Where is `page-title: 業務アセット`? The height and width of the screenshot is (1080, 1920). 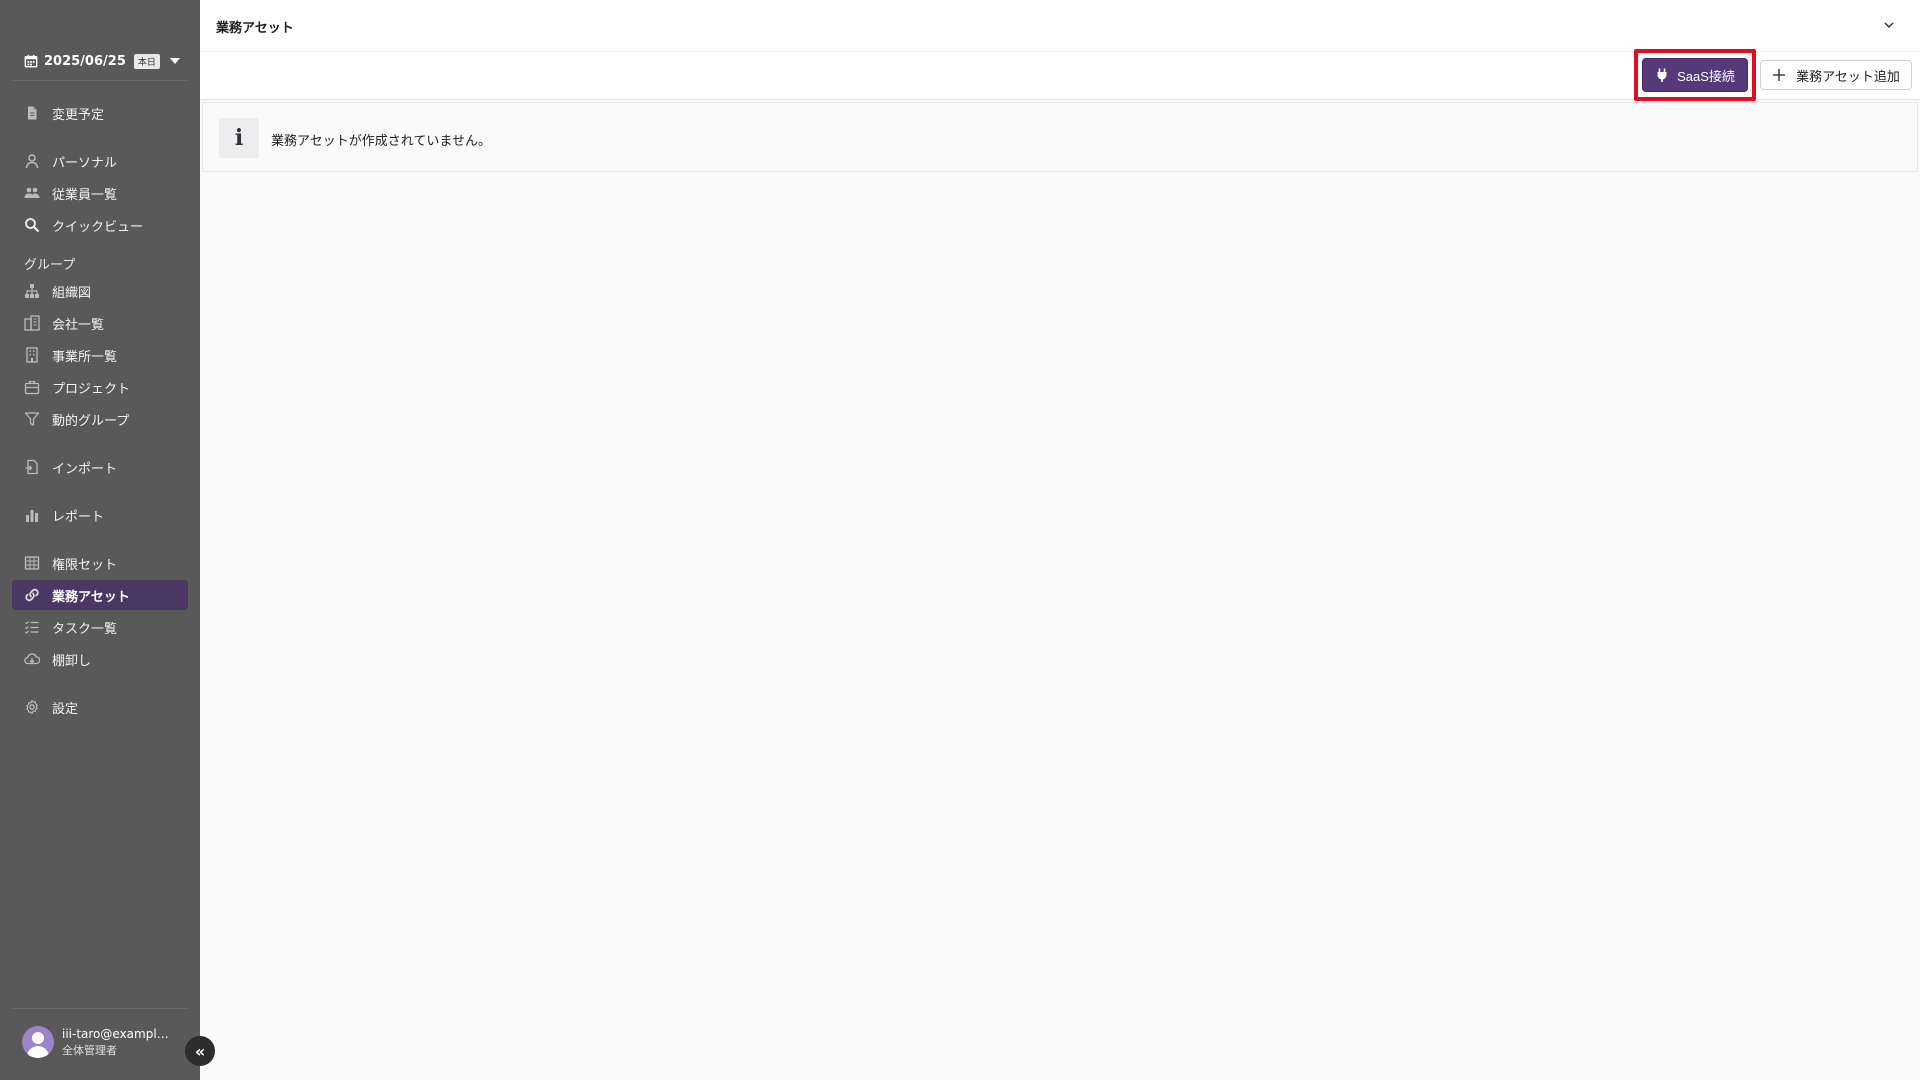
page-title: 業務アセット is located at coordinates (255, 28).